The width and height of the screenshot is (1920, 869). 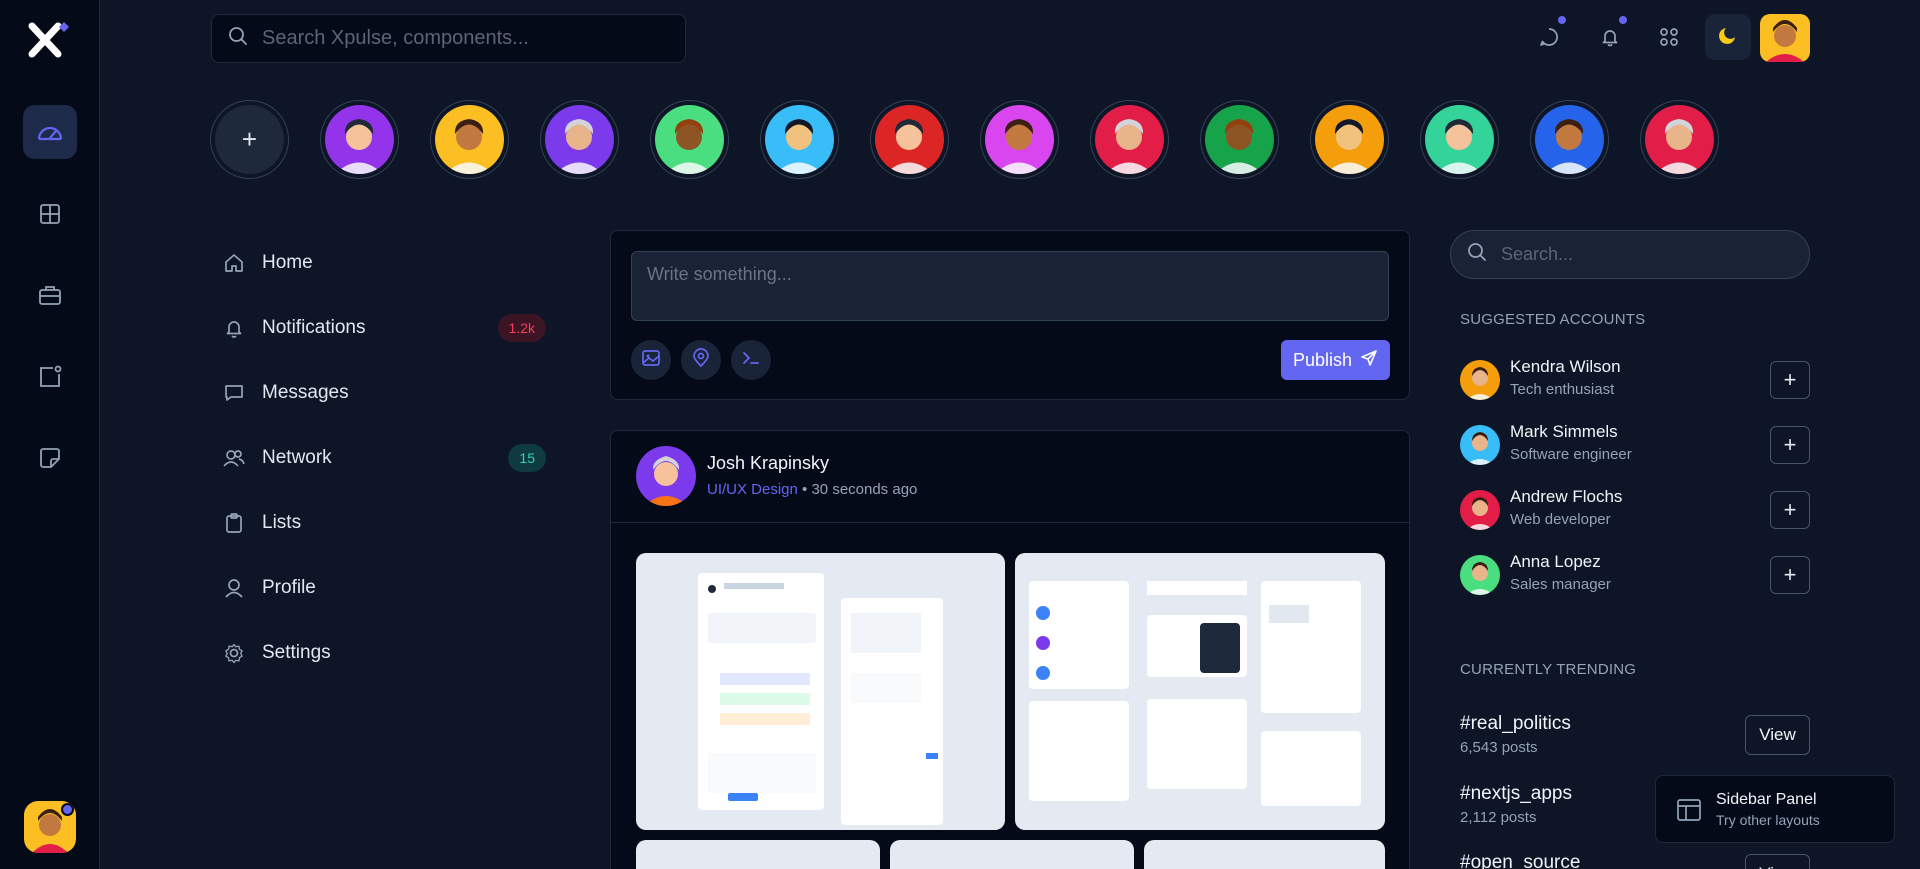 What do you see at coordinates (964, 139) in the screenshot?
I see `stories-bar: +` at bounding box center [964, 139].